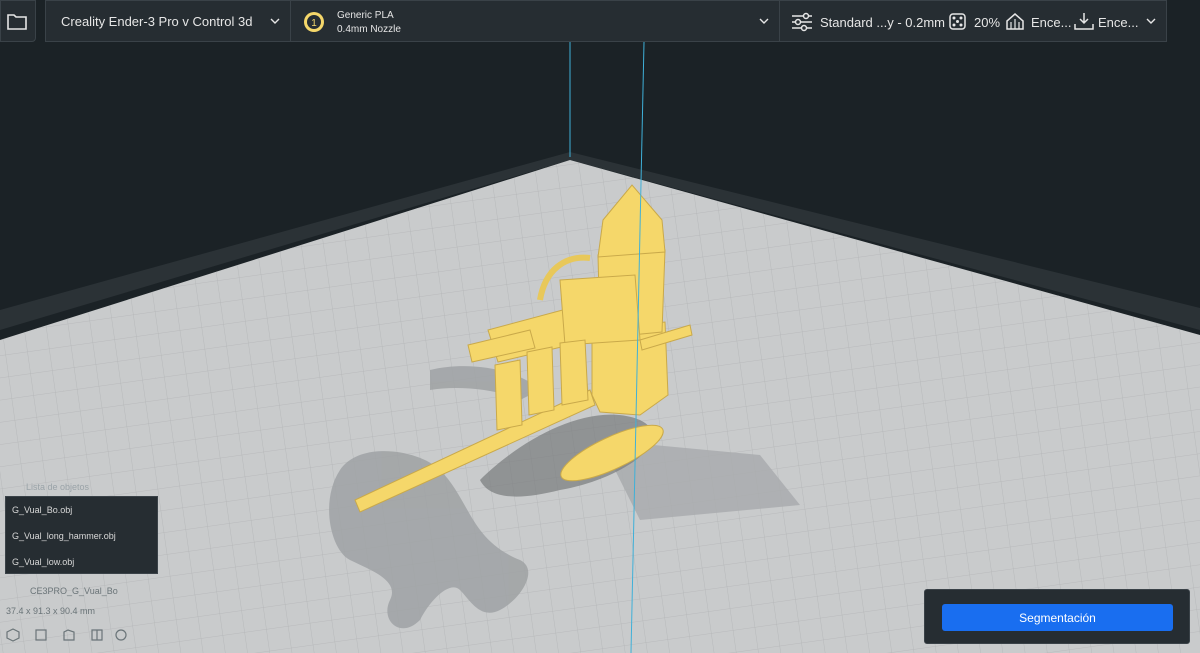 This screenshot has height=653, width=1200. Describe the element at coordinates (365, 15) in the screenshot. I see `material-name: Generic PLA` at that location.